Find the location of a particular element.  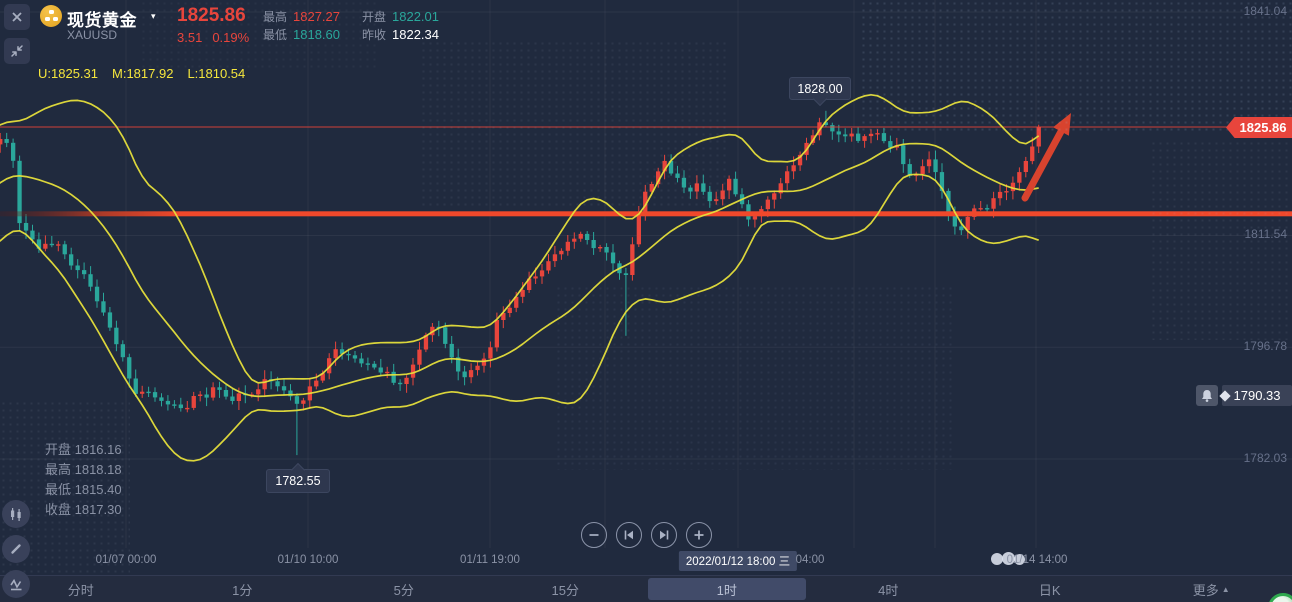

collapse-button is located at coordinates (17, 51).